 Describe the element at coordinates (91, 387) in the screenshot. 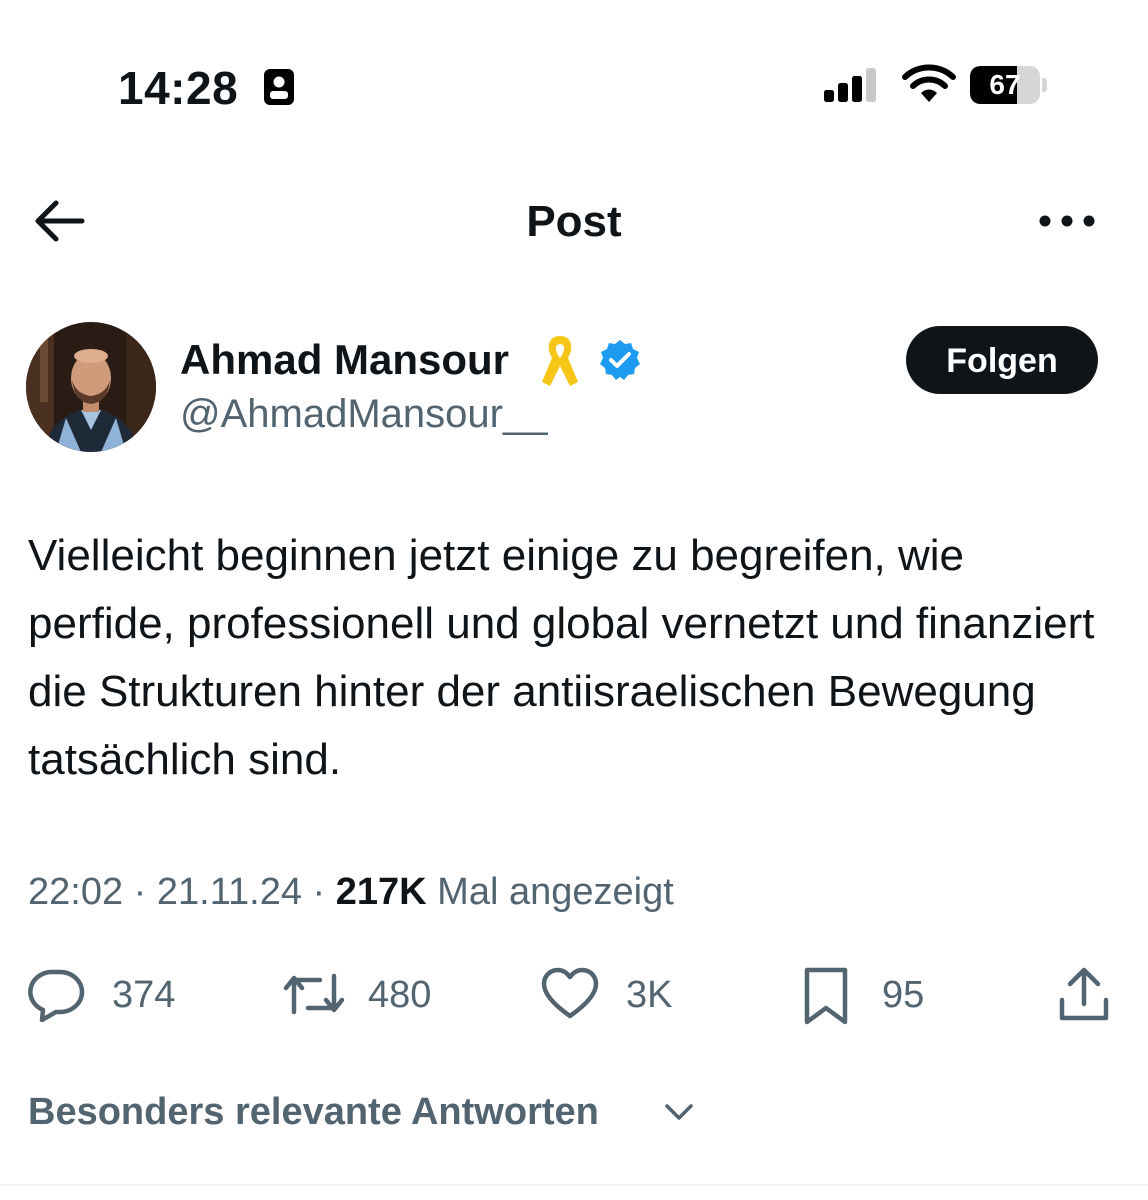

I see `avatar` at that location.